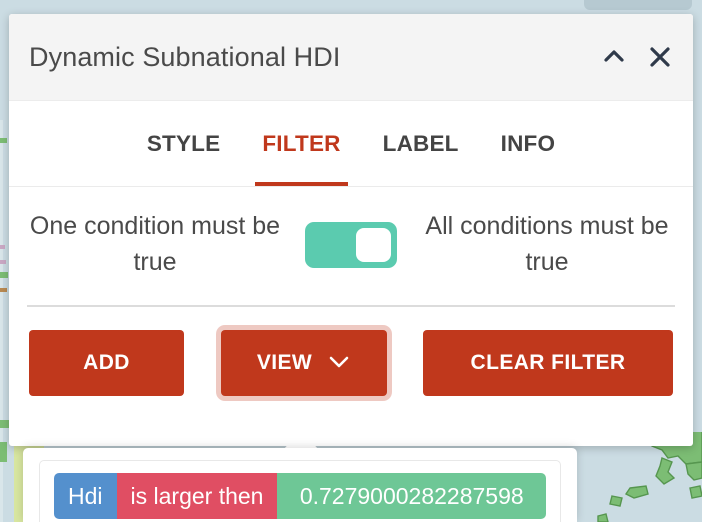  I want to click on condition-operator: is larger then, so click(197, 496).